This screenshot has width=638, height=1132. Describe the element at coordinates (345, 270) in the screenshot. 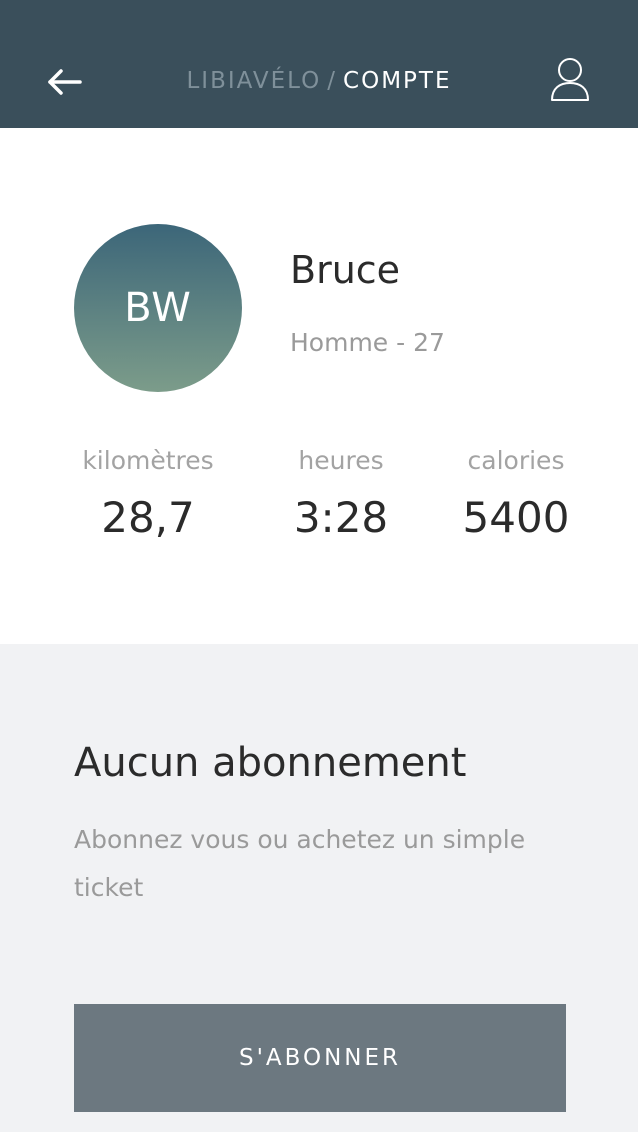

I see `user-name: Bruce` at that location.